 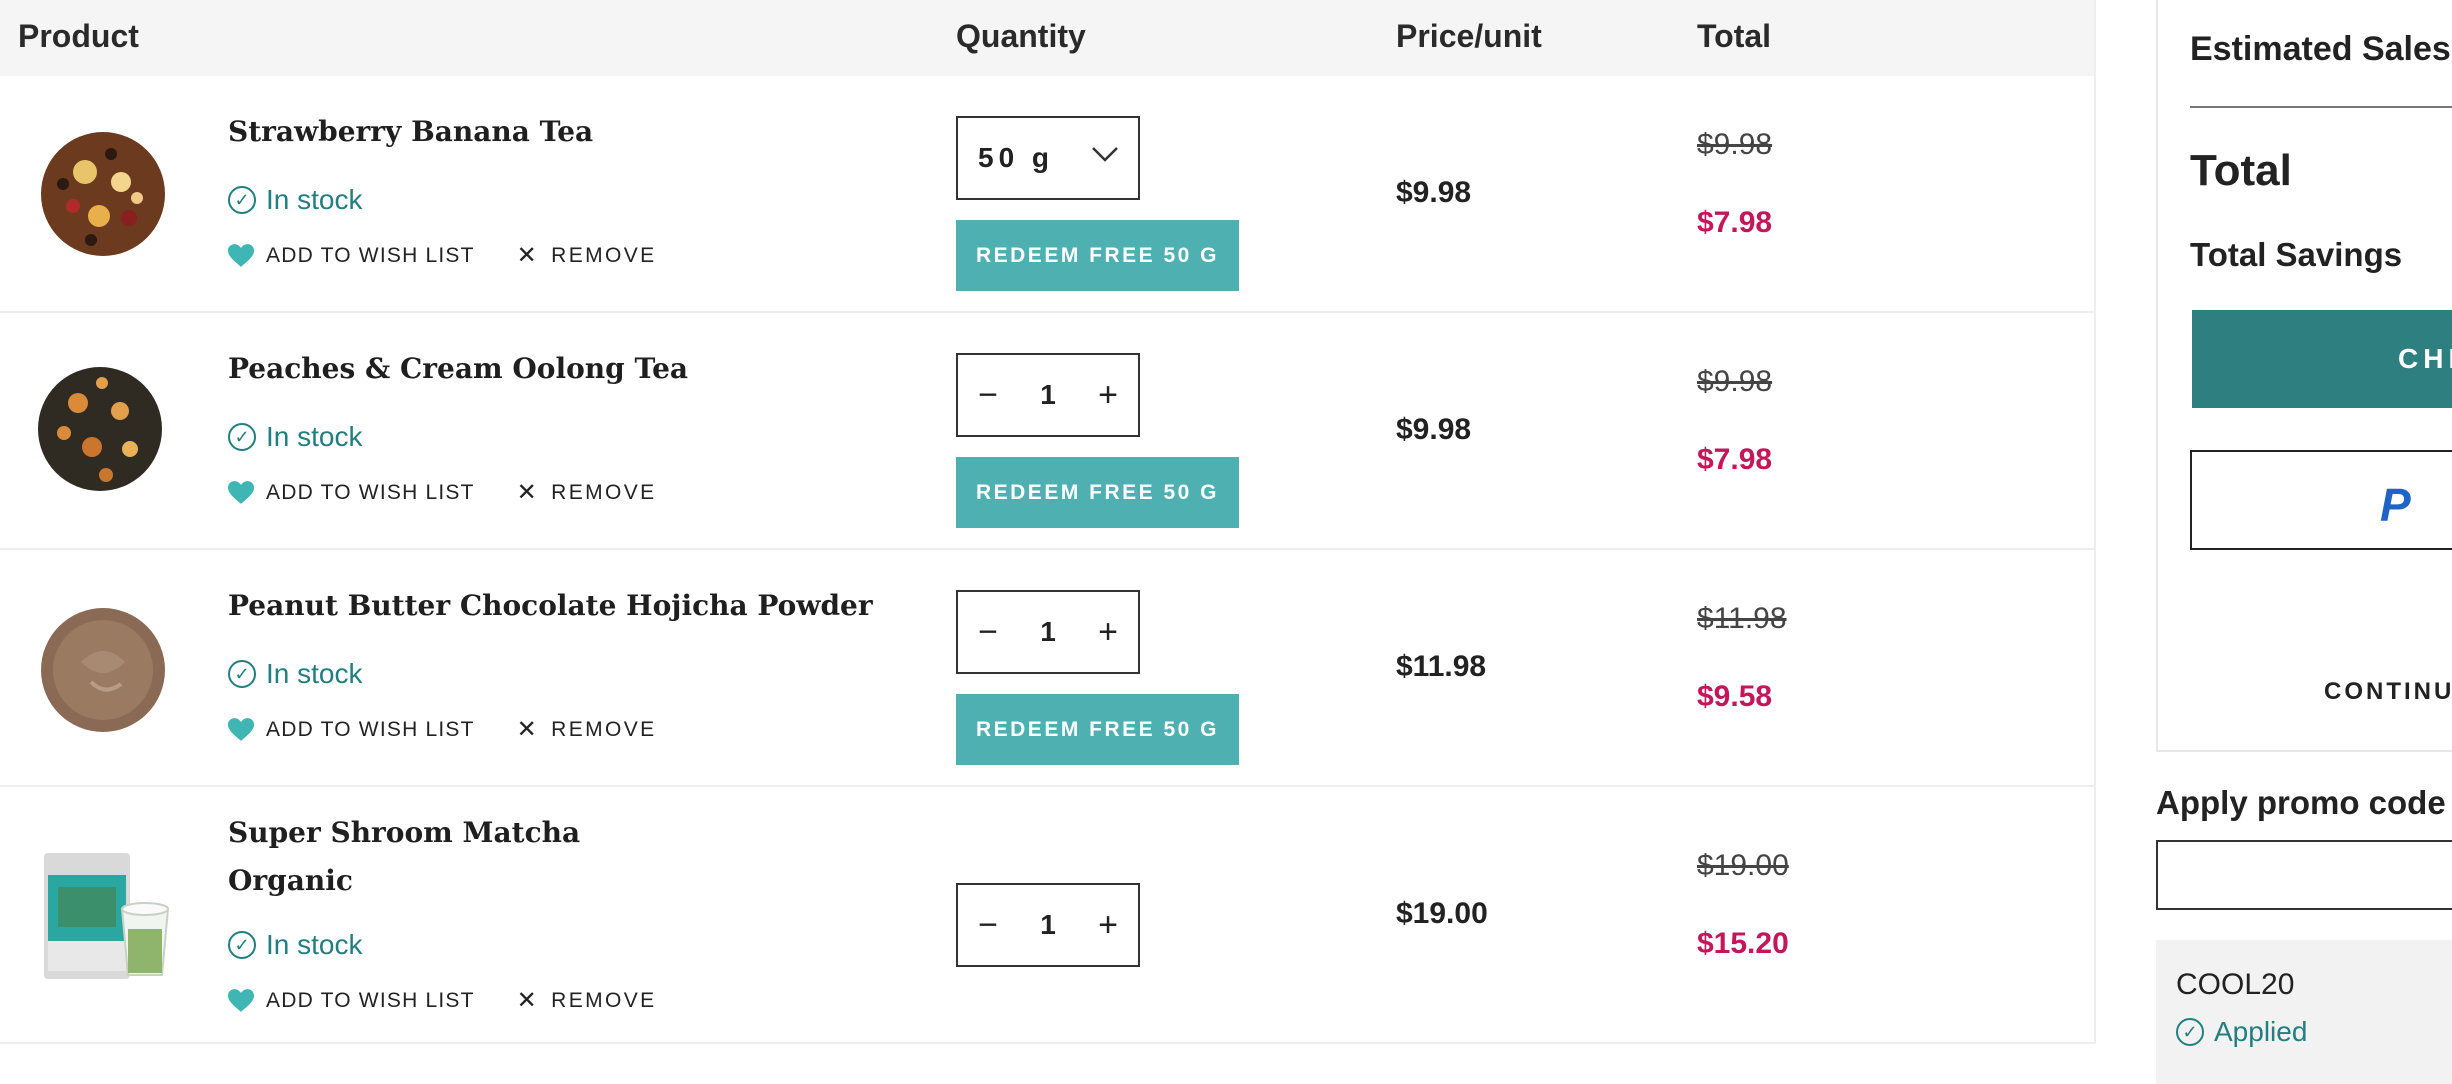 What do you see at coordinates (1735, 696) in the screenshot?
I see `sale-total: $9.58` at bounding box center [1735, 696].